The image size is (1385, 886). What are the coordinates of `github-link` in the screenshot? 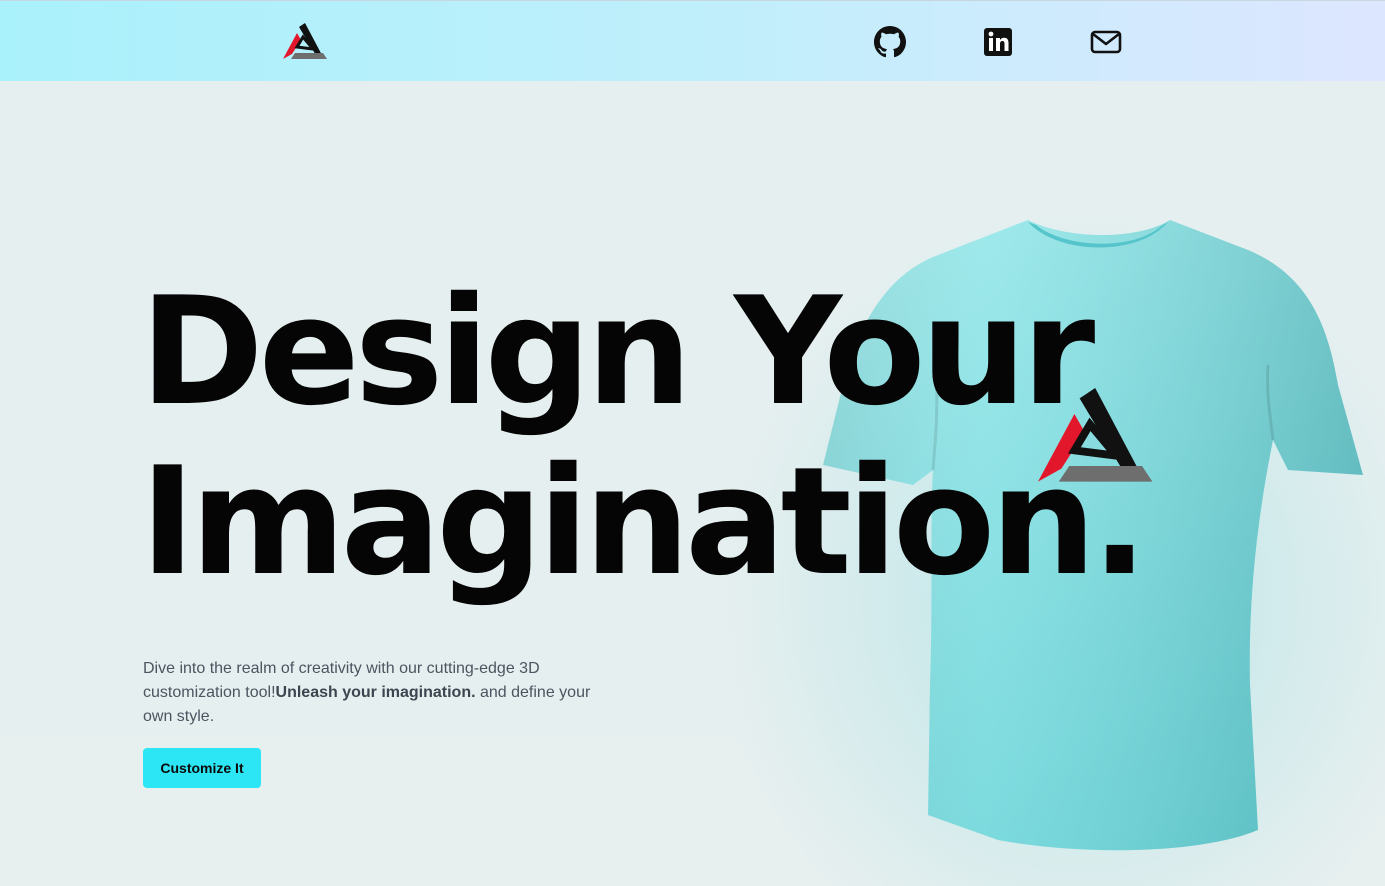 It's located at (890, 42).